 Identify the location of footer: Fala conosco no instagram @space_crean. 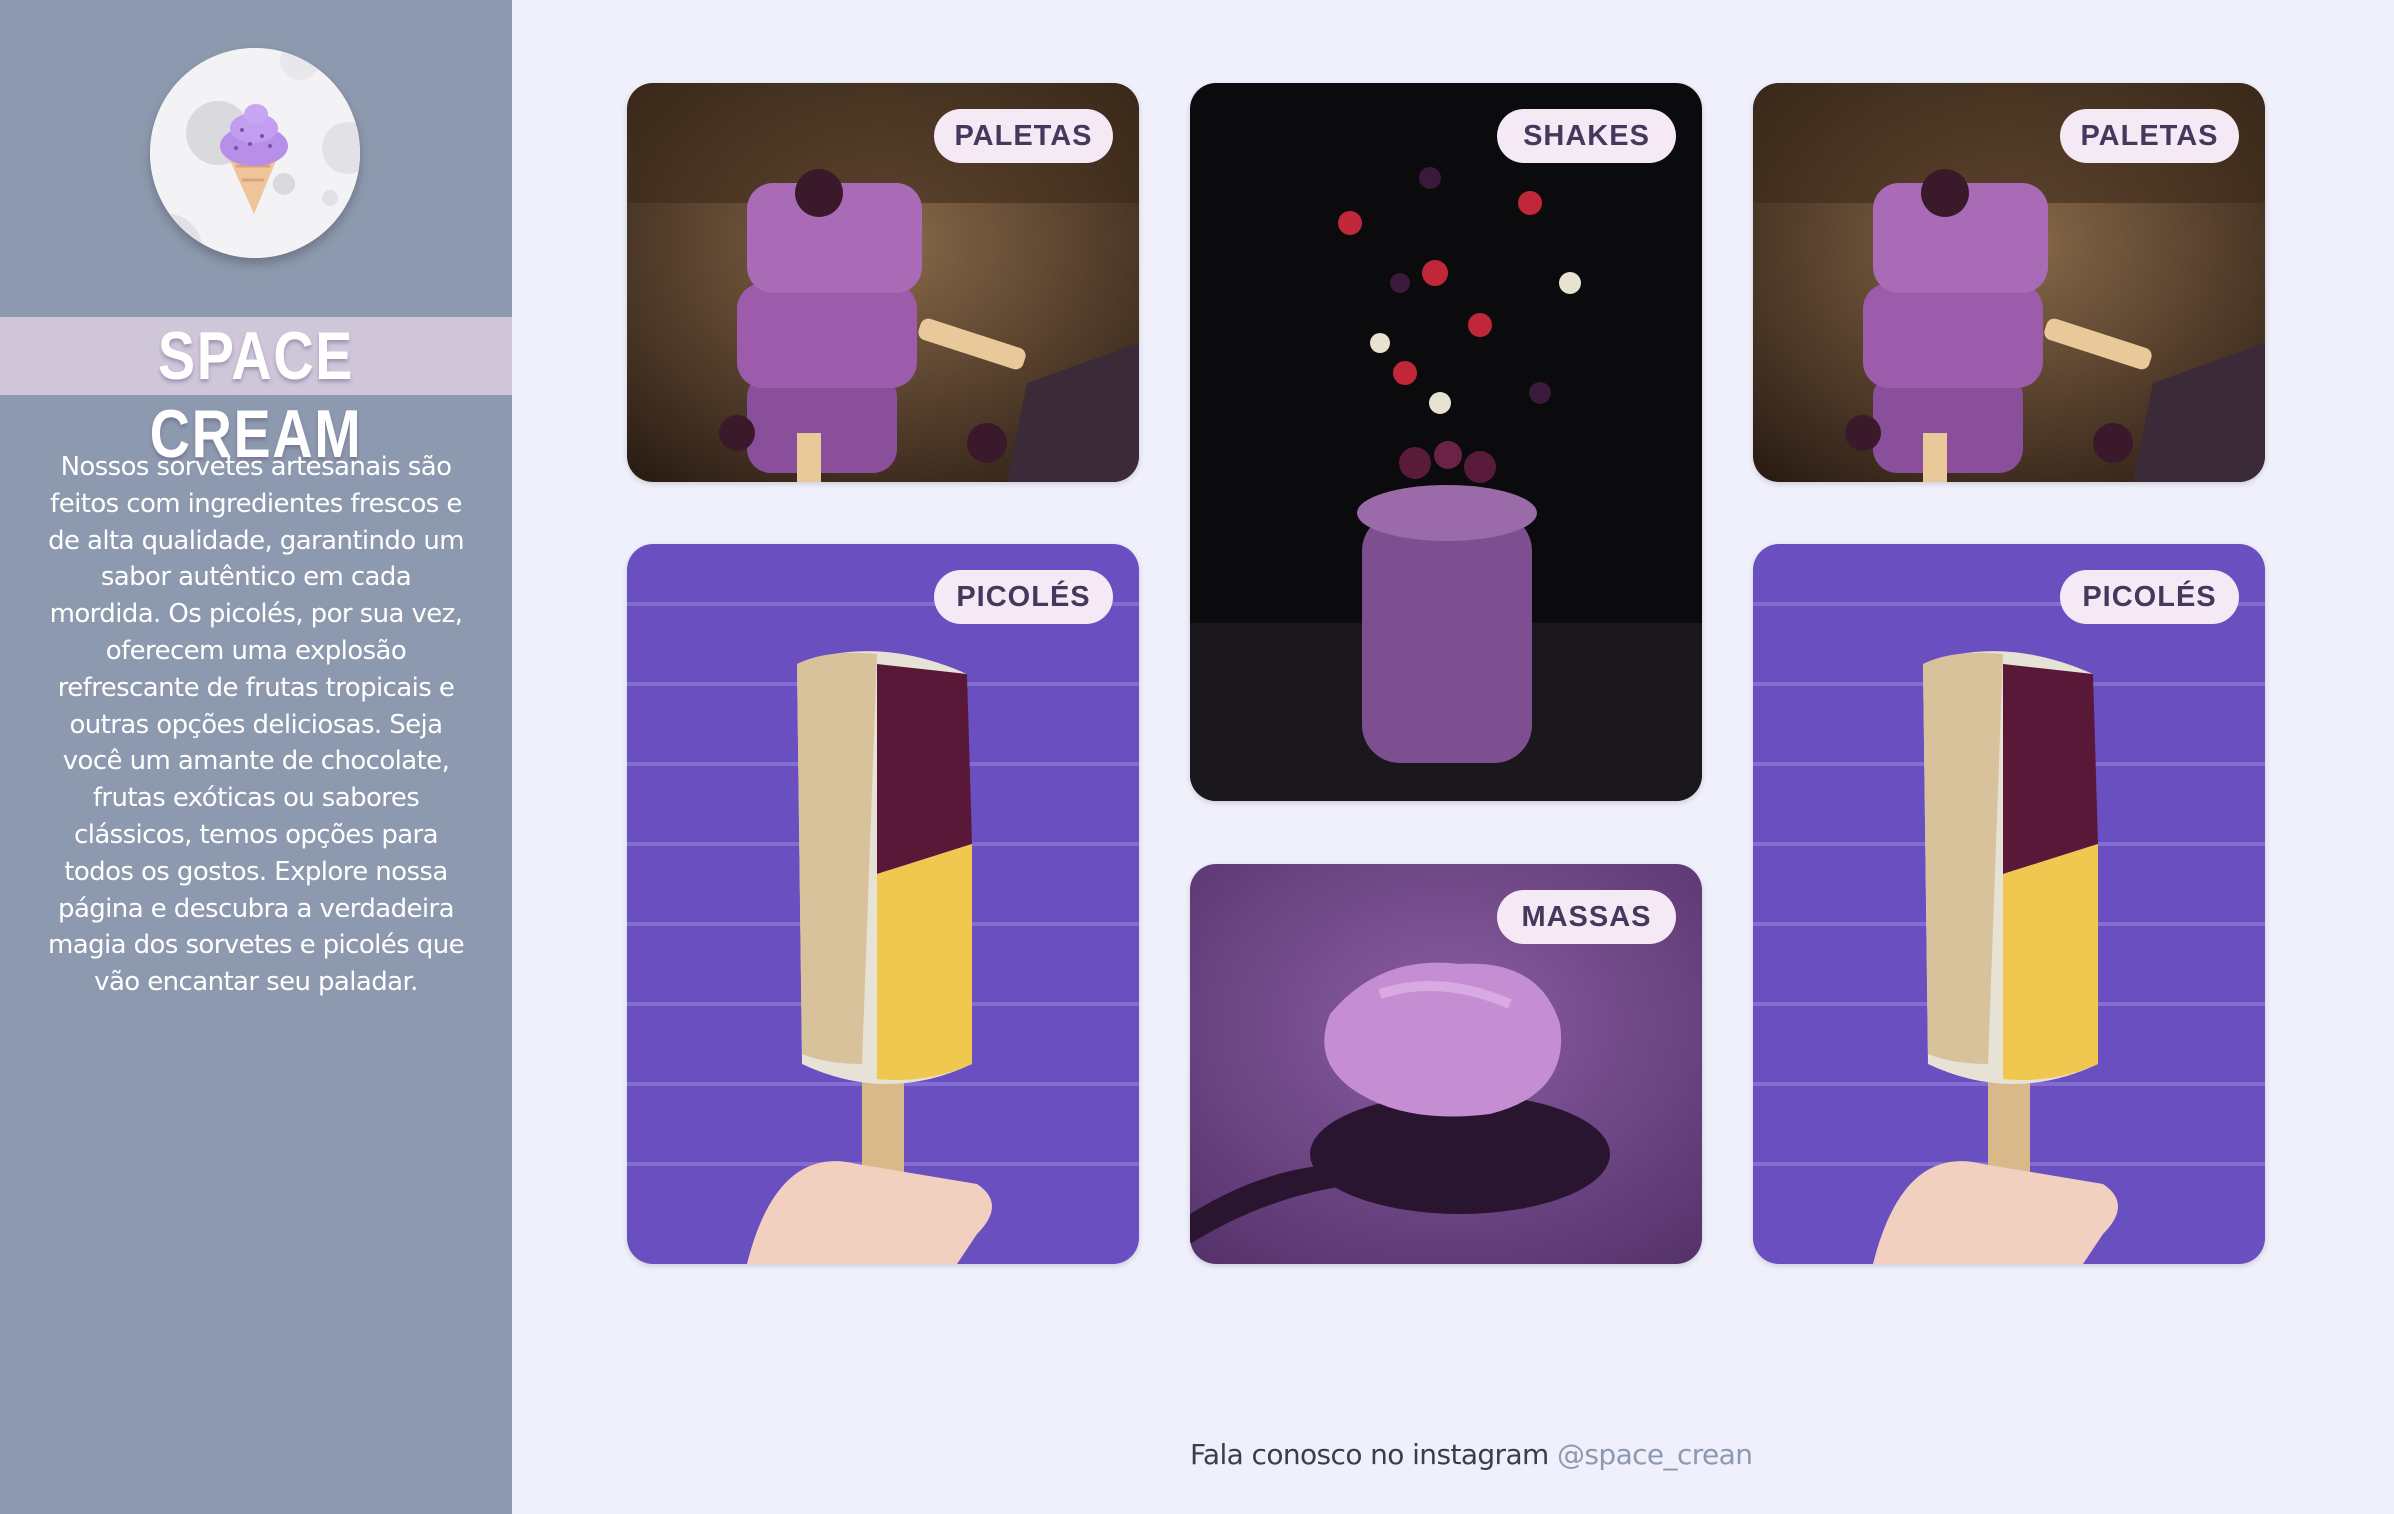
(1471, 1454).